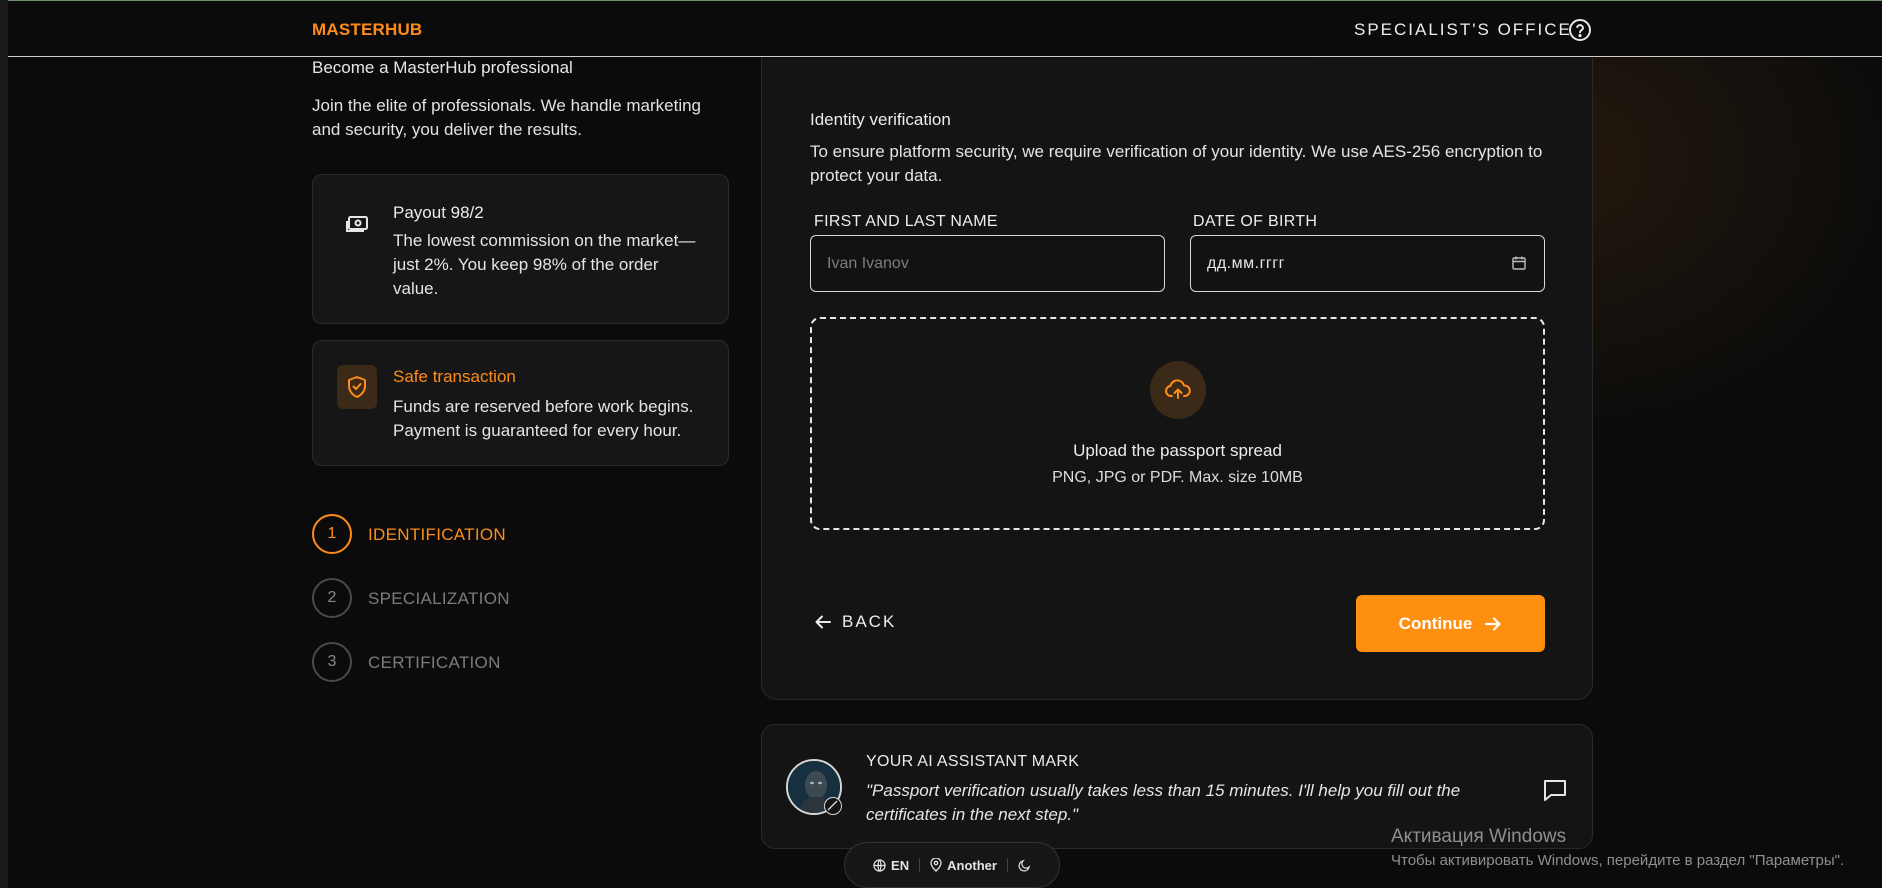 The height and width of the screenshot is (888, 1882). I want to click on settings-toolbar: EN Another, so click(952, 865).